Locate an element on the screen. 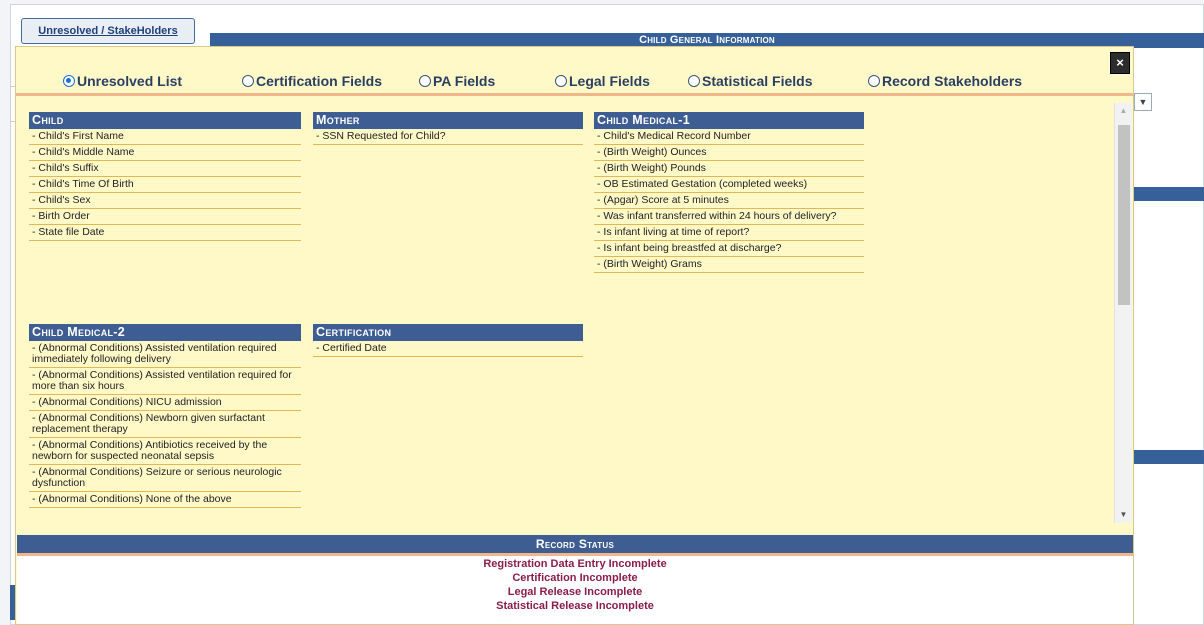 The image size is (1204, 625). list-item: - Child's First Name is located at coordinates (165, 137).